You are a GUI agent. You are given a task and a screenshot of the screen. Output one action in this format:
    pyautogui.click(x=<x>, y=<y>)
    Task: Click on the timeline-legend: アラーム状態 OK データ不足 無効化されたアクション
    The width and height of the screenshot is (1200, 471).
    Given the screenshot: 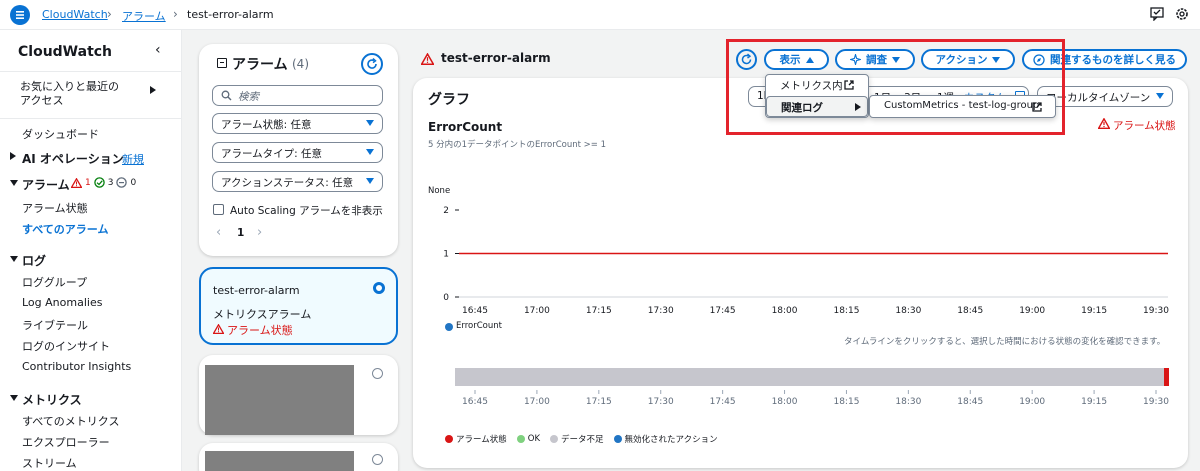 What is the action you would take?
    pyautogui.click(x=581, y=439)
    